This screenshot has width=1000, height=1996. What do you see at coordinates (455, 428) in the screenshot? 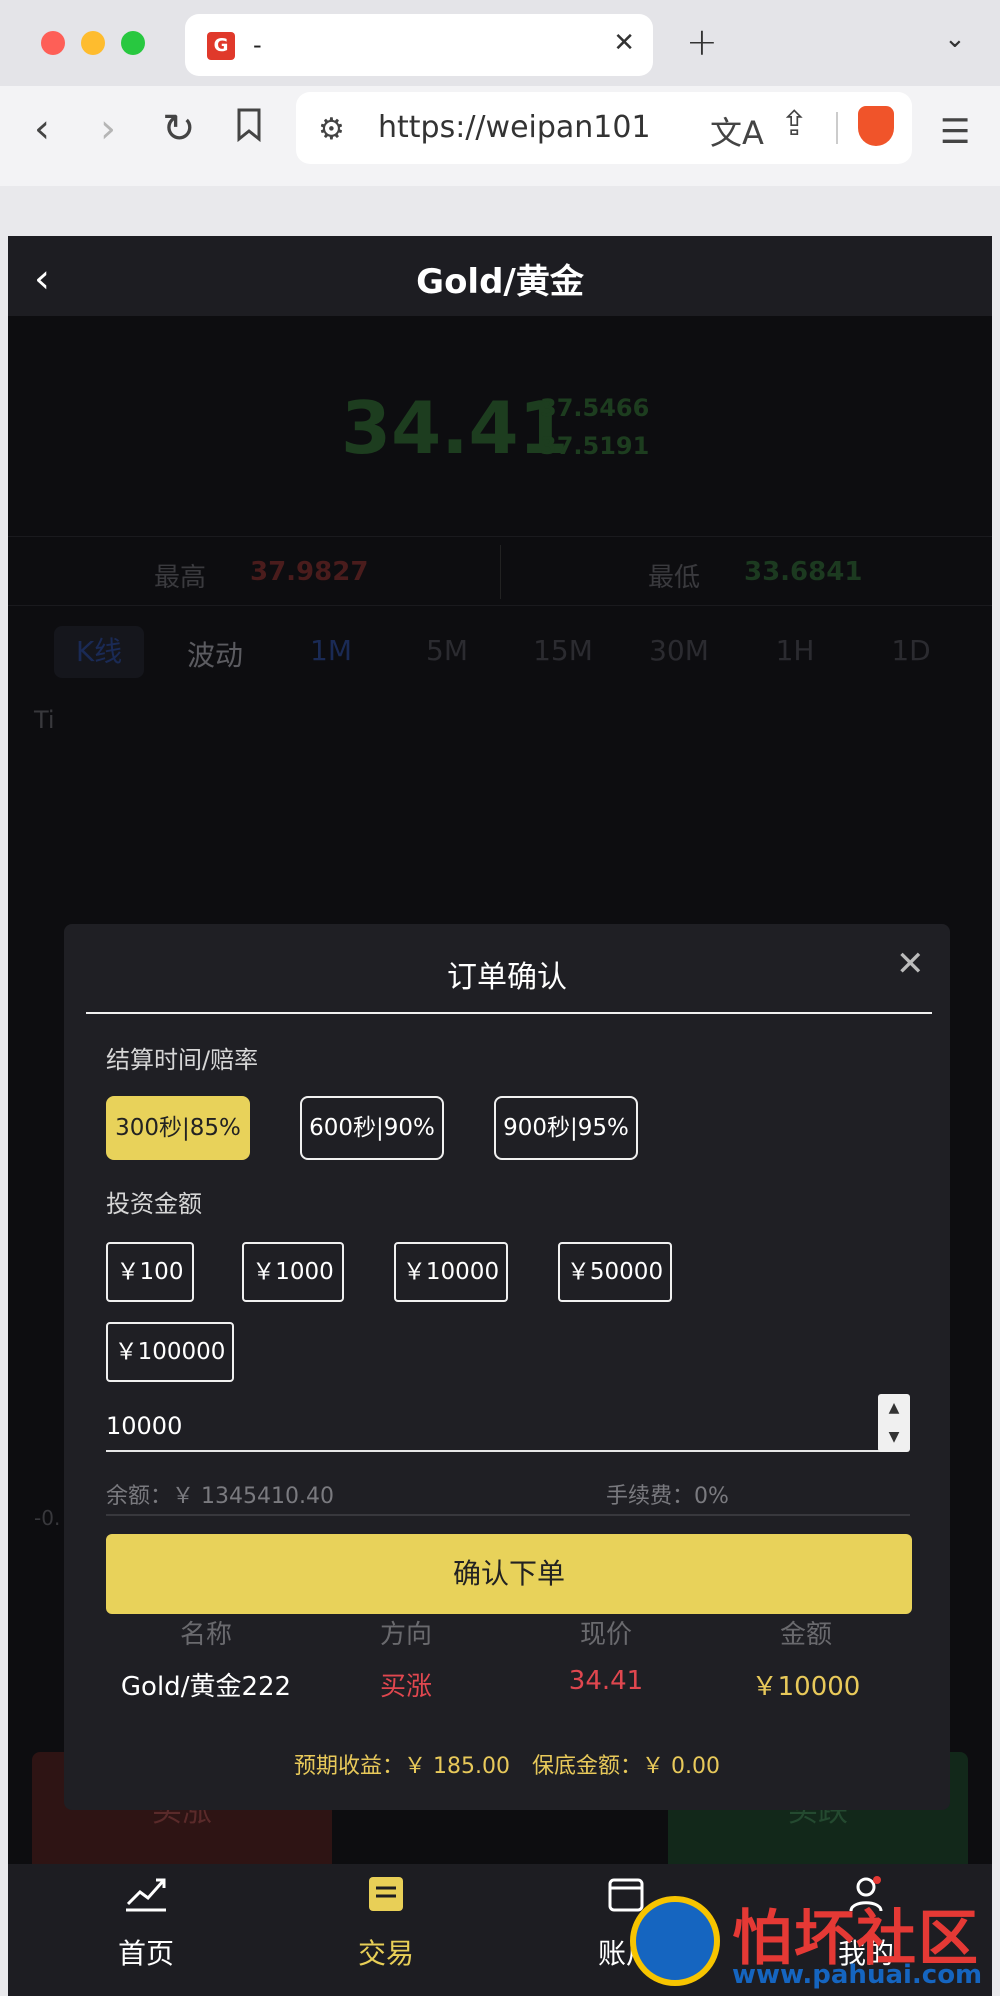
I see `current-price: 34.41` at bounding box center [455, 428].